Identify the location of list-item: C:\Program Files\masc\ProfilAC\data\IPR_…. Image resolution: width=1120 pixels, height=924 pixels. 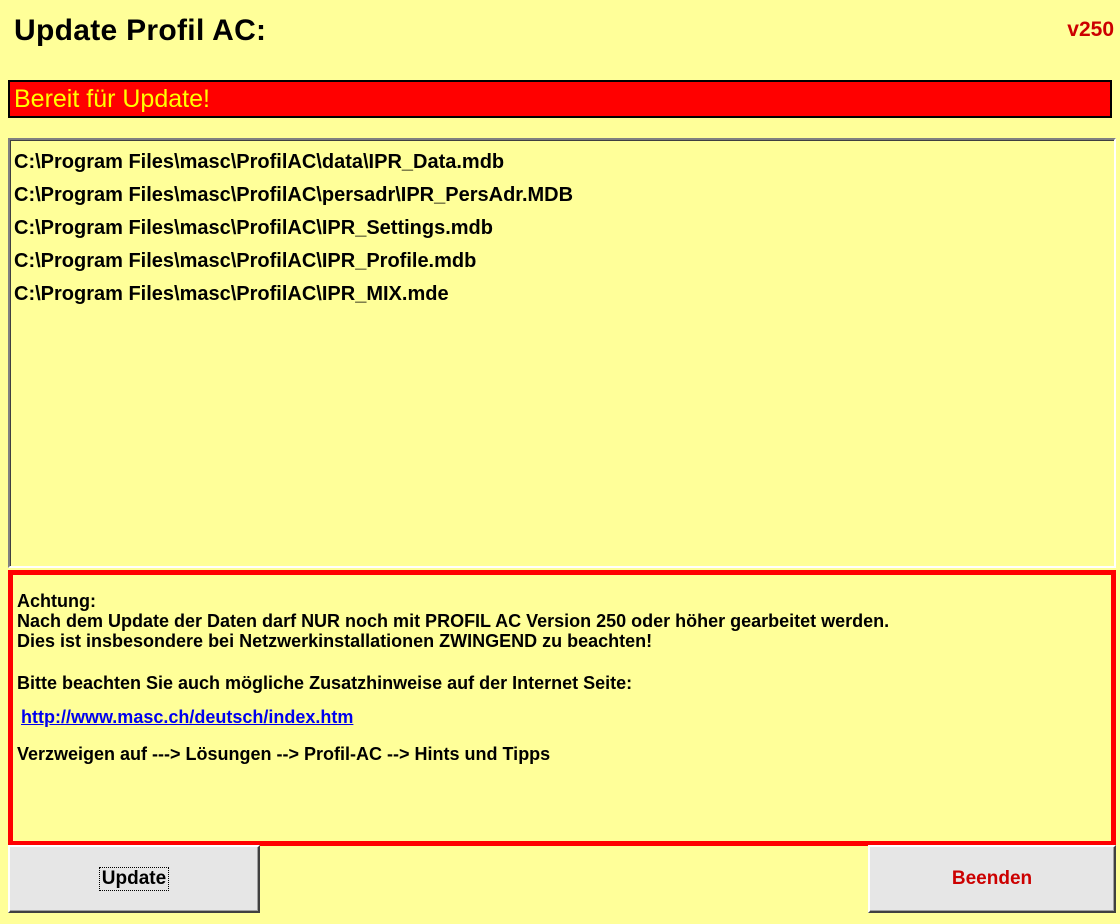
(564, 162).